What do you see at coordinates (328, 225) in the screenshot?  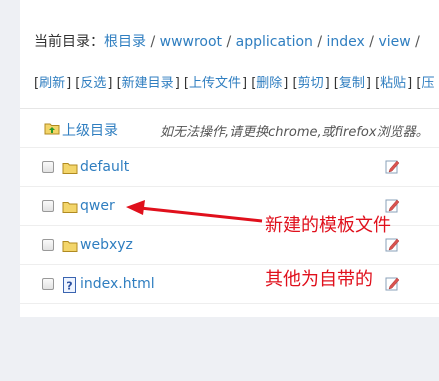 I see `annotation-new-template: 新建的模板文件` at bounding box center [328, 225].